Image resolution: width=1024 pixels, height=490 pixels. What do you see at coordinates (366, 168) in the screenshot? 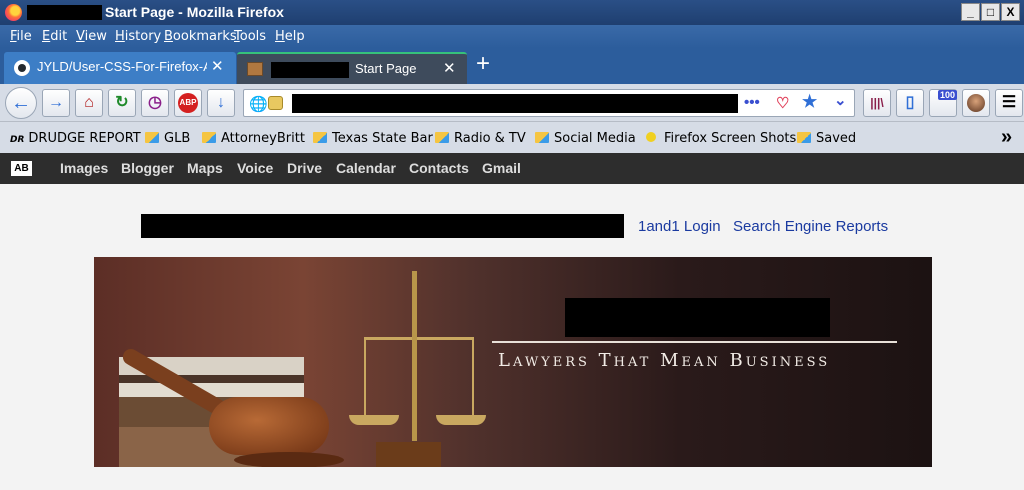
I see `link-calendar: Calendar` at bounding box center [366, 168].